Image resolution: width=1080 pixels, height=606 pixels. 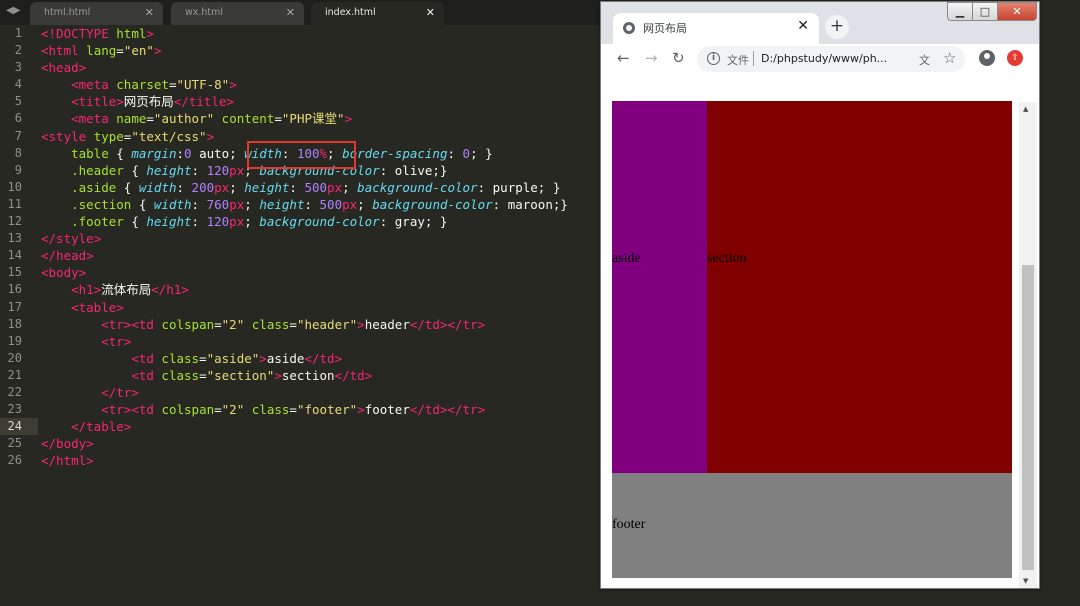 What do you see at coordinates (812, 525) in the screenshot?
I see `footer-cell: footer` at bounding box center [812, 525].